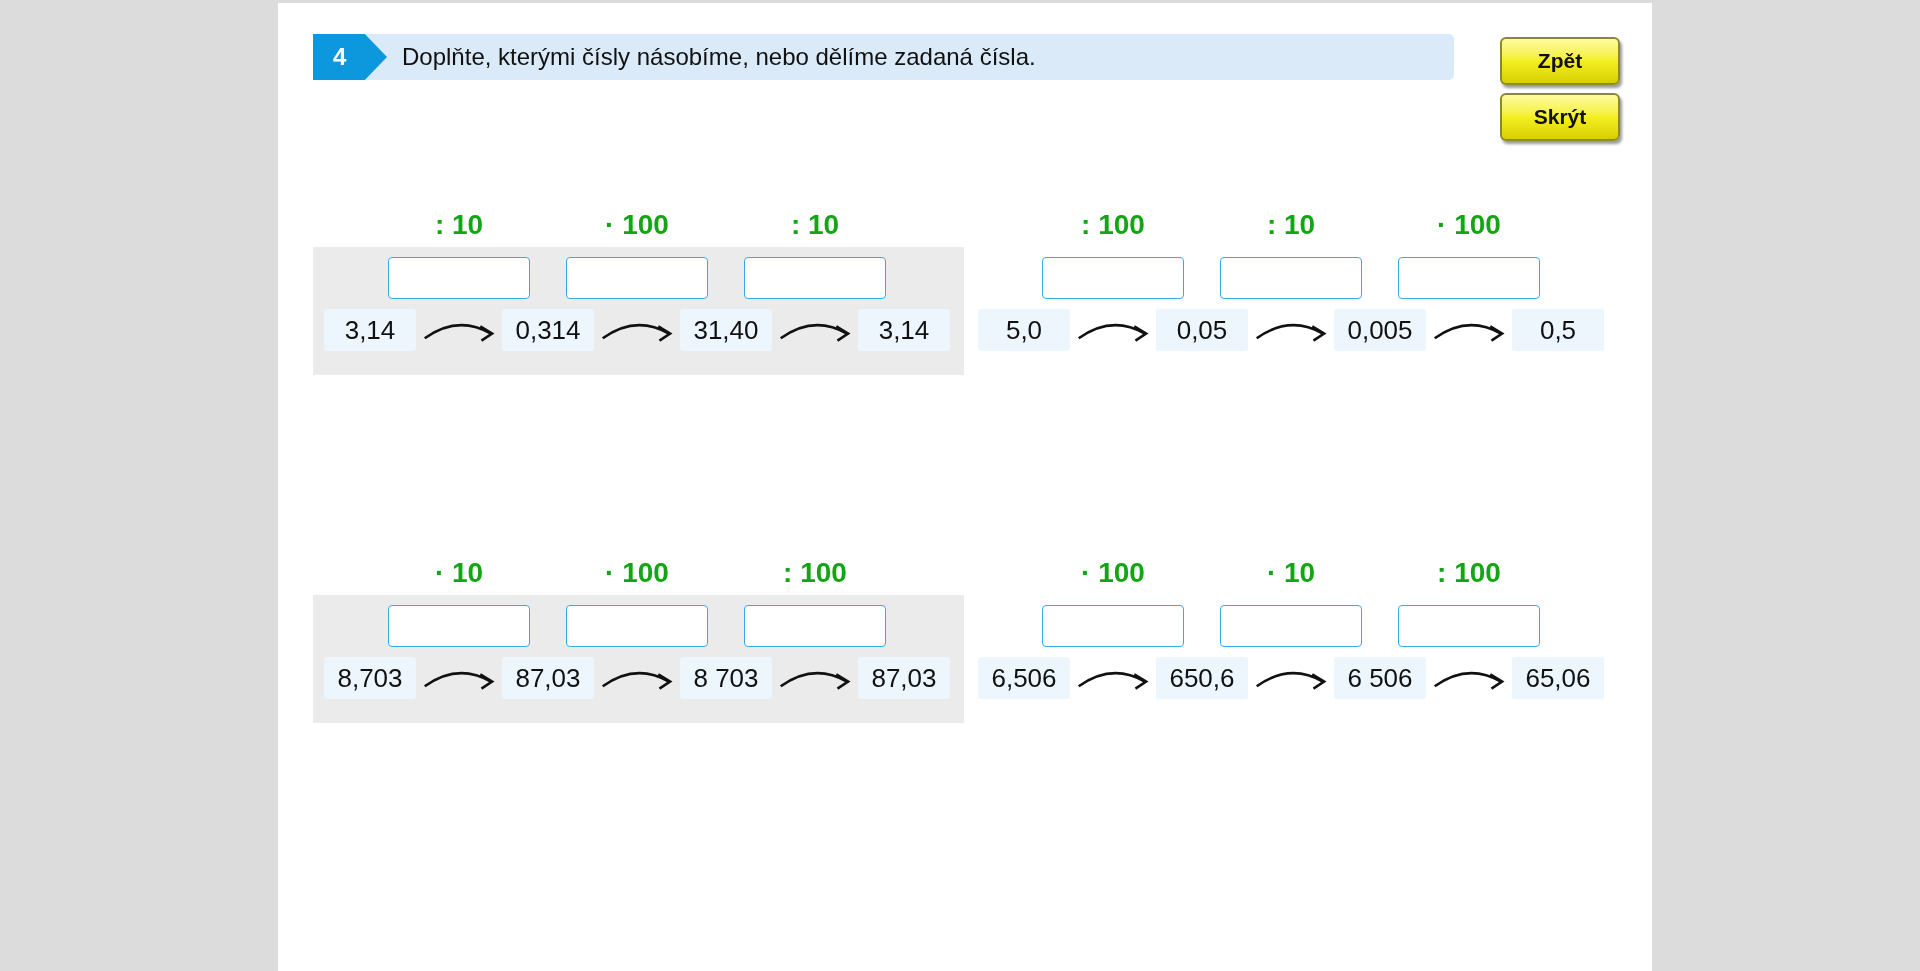 The height and width of the screenshot is (971, 1920). Describe the element at coordinates (726, 678) in the screenshot. I see `number-value: 8 703` at that location.